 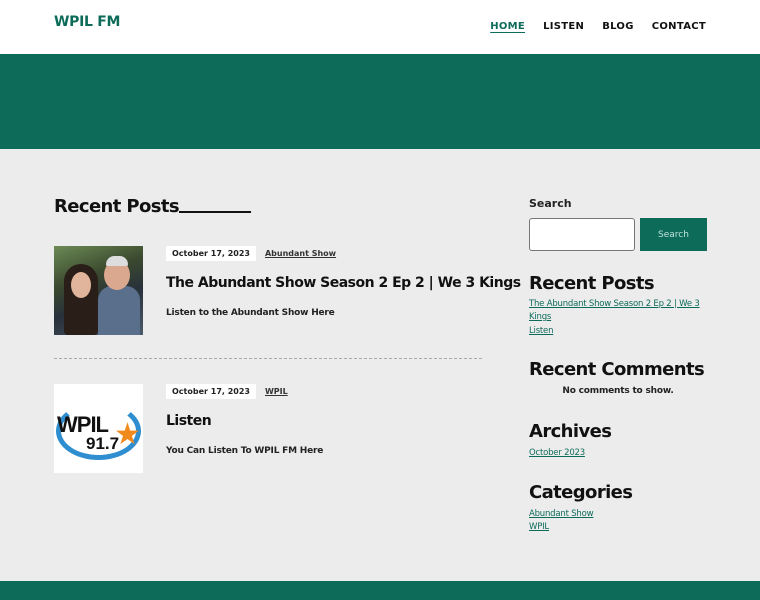 What do you see at coordinates (87, 22) in the screenshot?
I see `site-logo: WPIL FM` at bounding box center [87, 22].